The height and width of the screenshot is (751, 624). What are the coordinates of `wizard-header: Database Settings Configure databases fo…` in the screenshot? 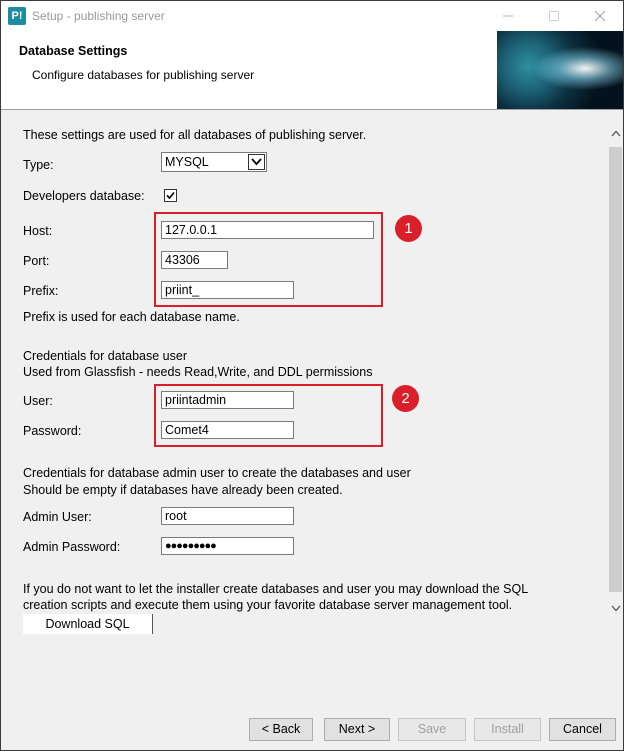 It's located at (312, 70).